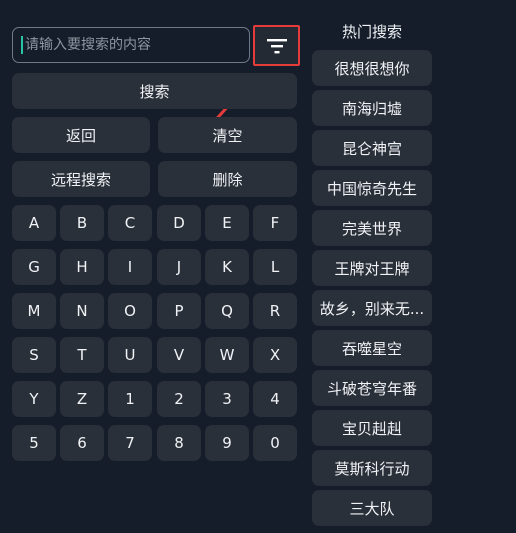 Image resolution: width=516 pixels, height=533 pixels. I want to click on key-l: L, so click(275, 267).